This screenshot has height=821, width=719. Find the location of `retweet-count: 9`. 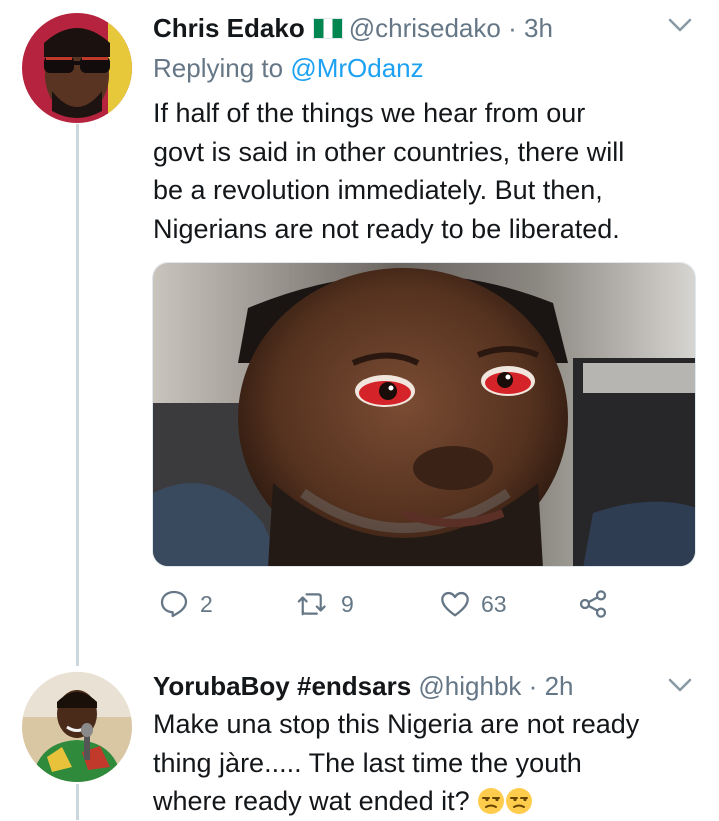

retweet-count: 9 is located at coordinates (347, 603).